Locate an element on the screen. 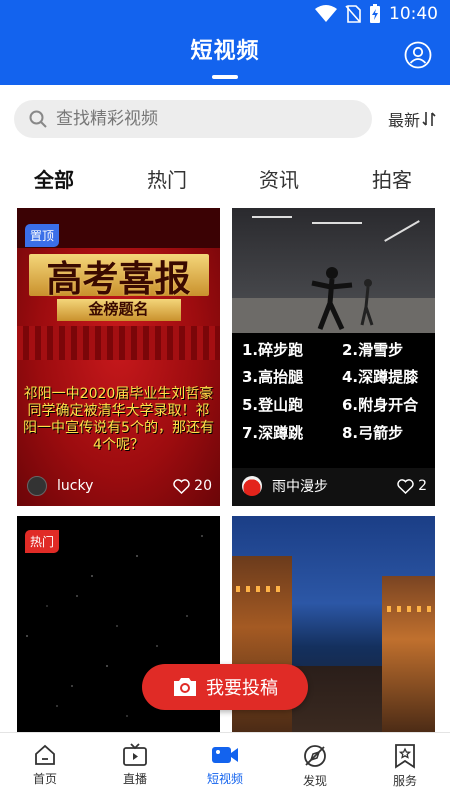 This screenshot has height=800, width=450. nav-item-home: 首页 is located at coordinates (45, 765).